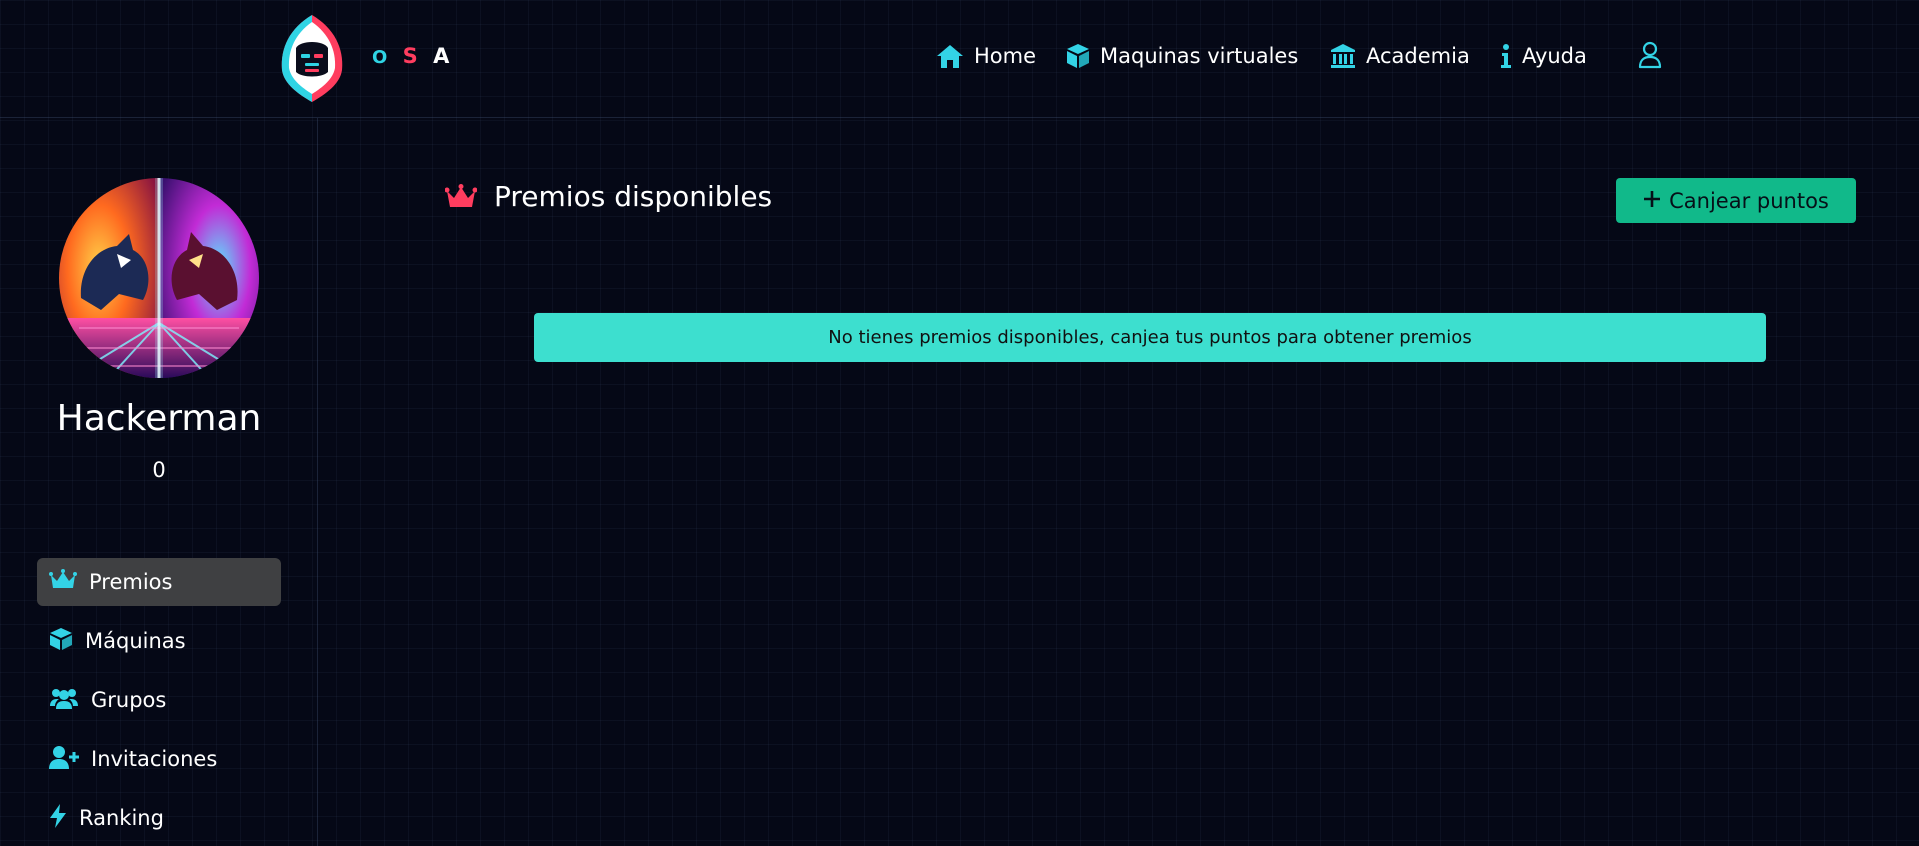  I want to click on sidebar-item-invitaciones: Invitaciones, so click(159, 759).